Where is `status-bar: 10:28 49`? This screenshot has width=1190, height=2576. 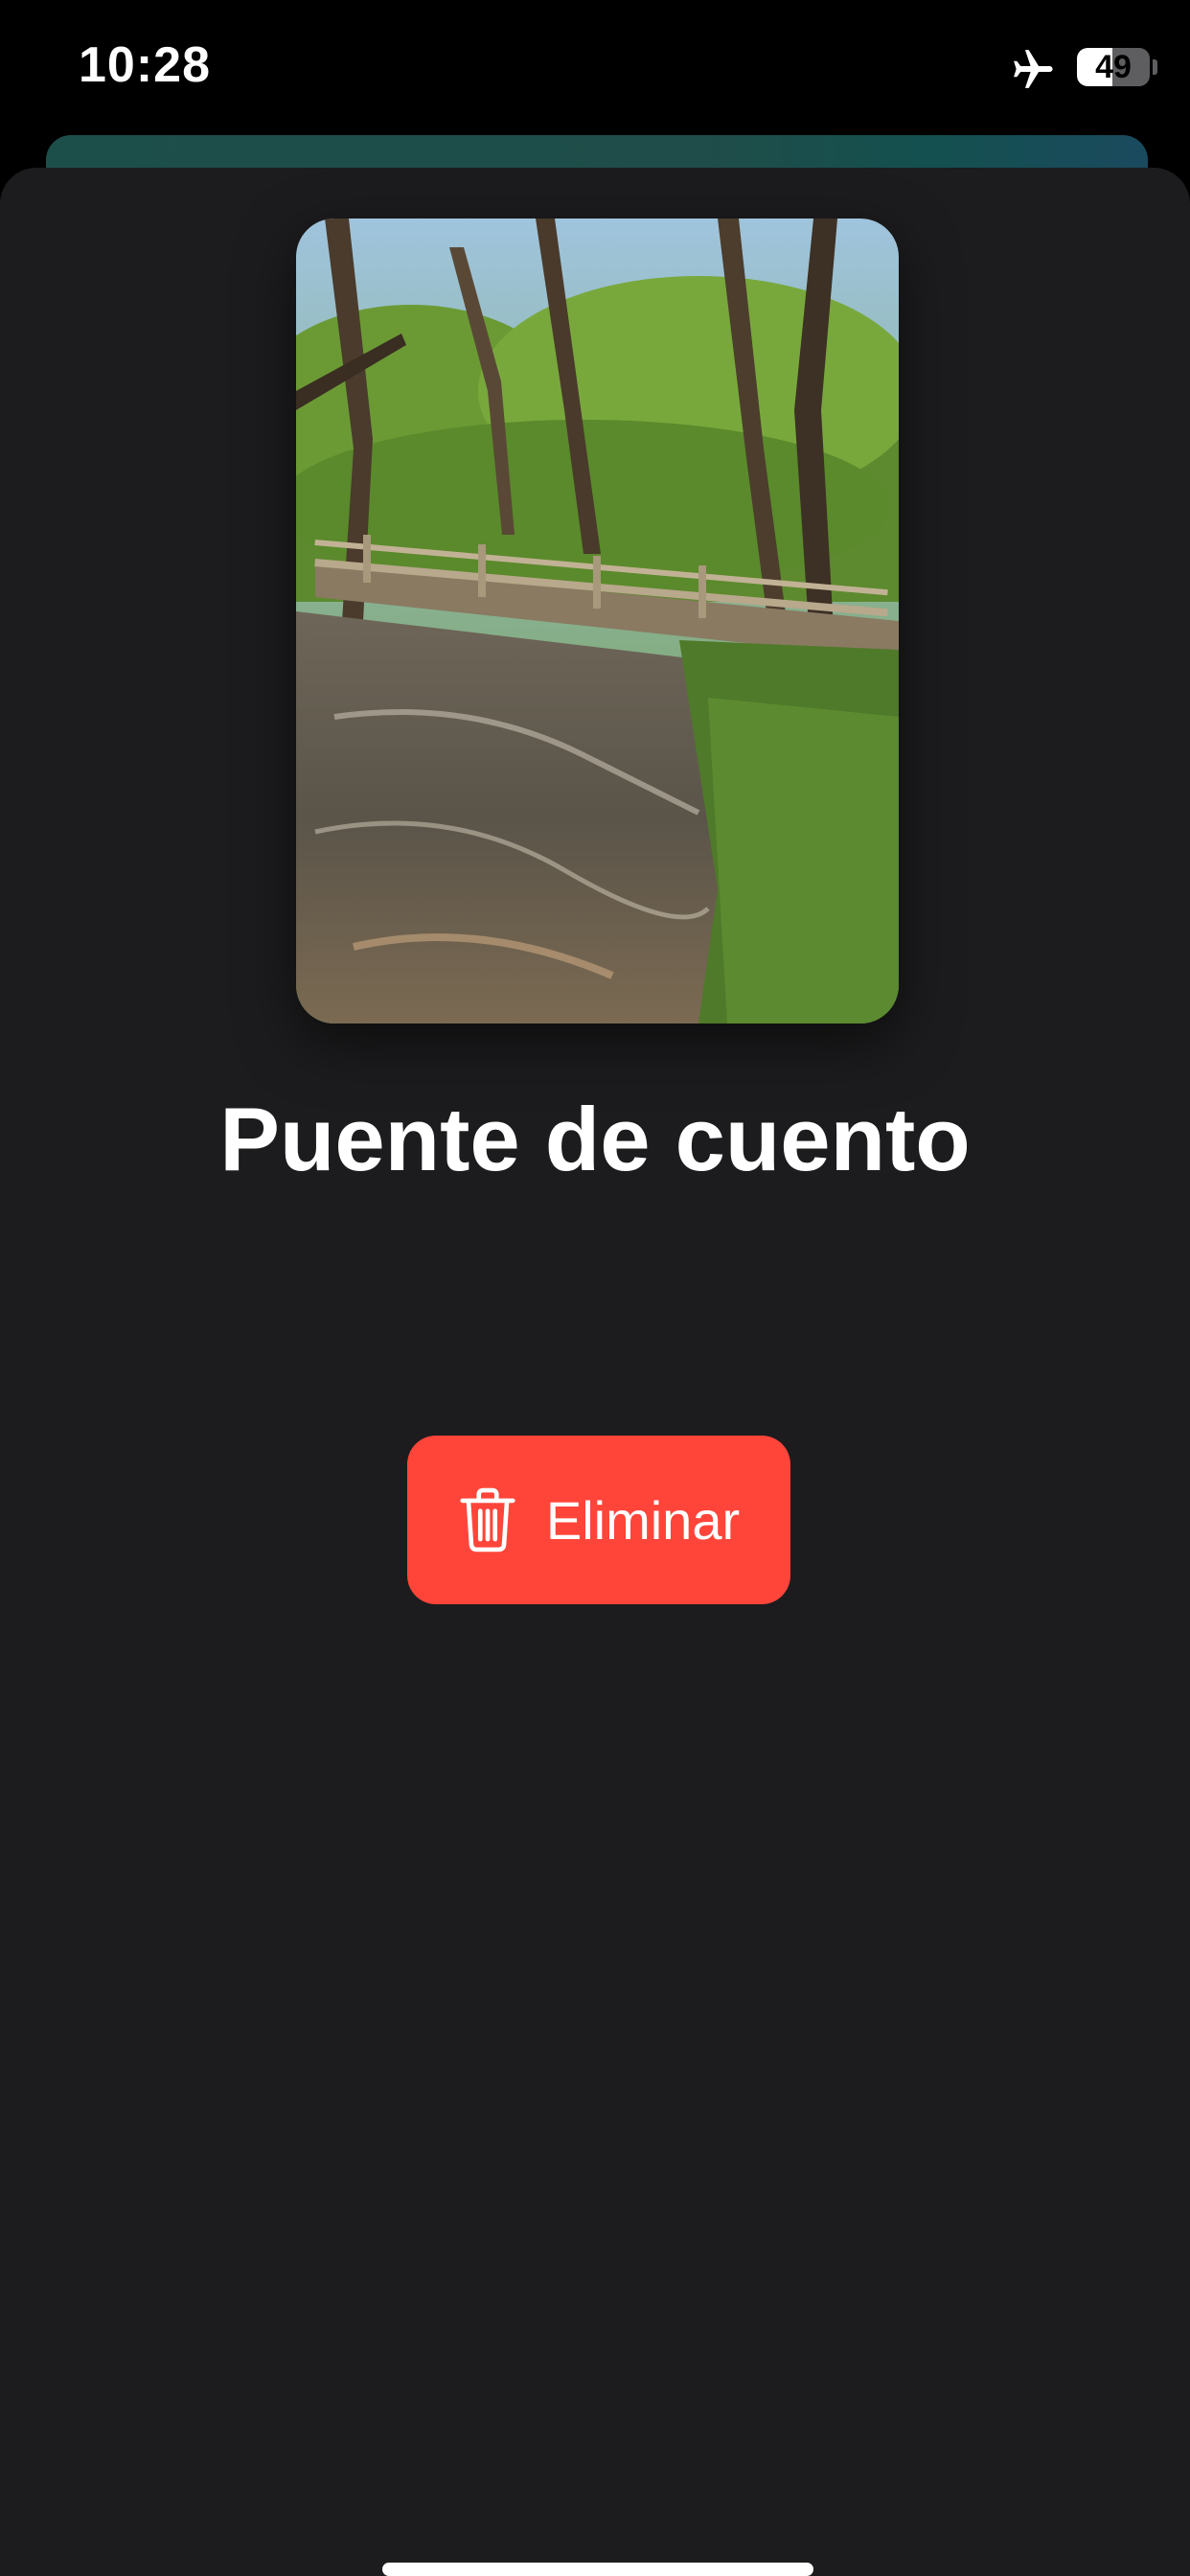 status-bar: 10:28 49 is located at coordinates (595, 67).